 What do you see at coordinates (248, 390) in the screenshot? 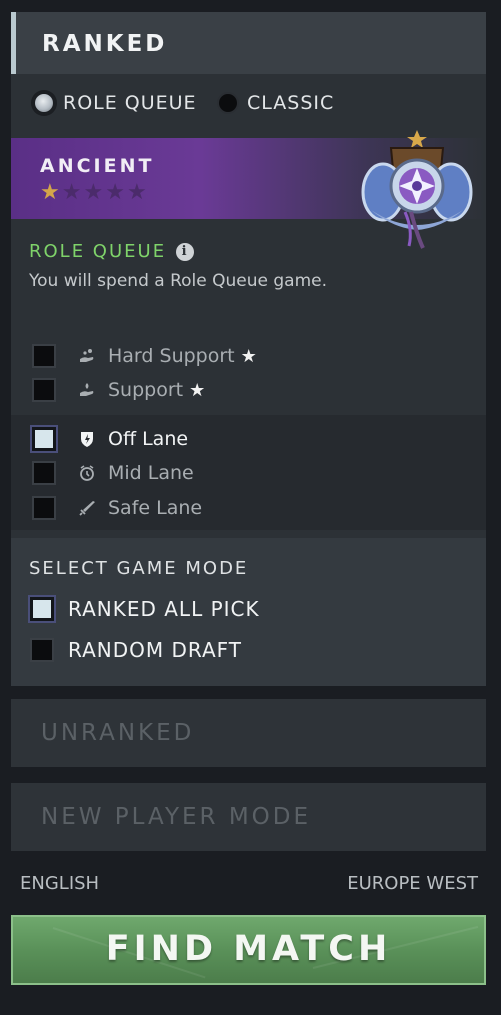
I see `role-row-support: Support ★` at bounding box center [248, 390].